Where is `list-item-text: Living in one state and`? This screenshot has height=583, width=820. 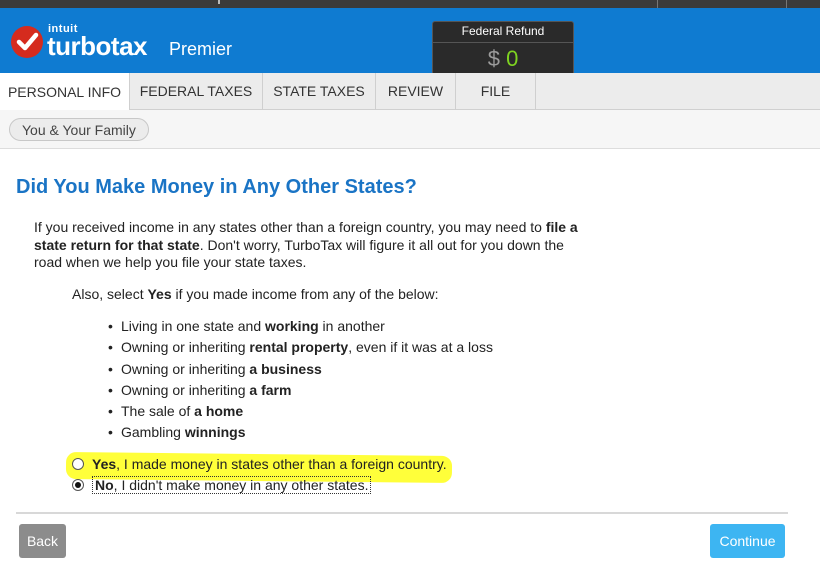 list-item-text: Living in one state and is located at coordinates (193, 326).